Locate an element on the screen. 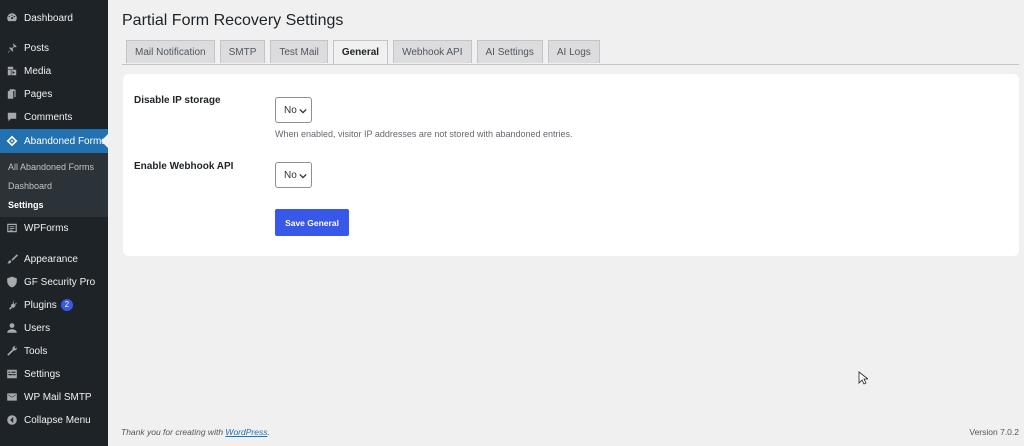 Image resolution: width=1024 pixels, height=446 pixels. menu-item-gf-security-pro: GF Security Pro is located at coordinates (54, 282).